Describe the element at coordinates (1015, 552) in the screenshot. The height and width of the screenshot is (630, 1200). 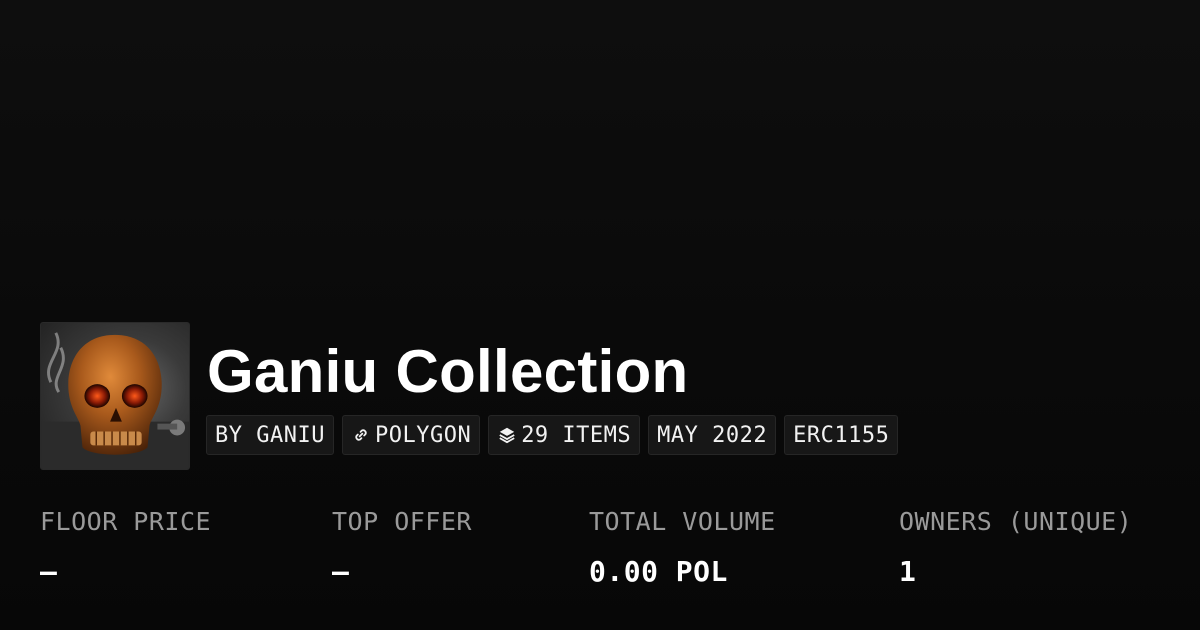
I see `stat-owners: OWNERS (UNIQUE) 1` at that location.